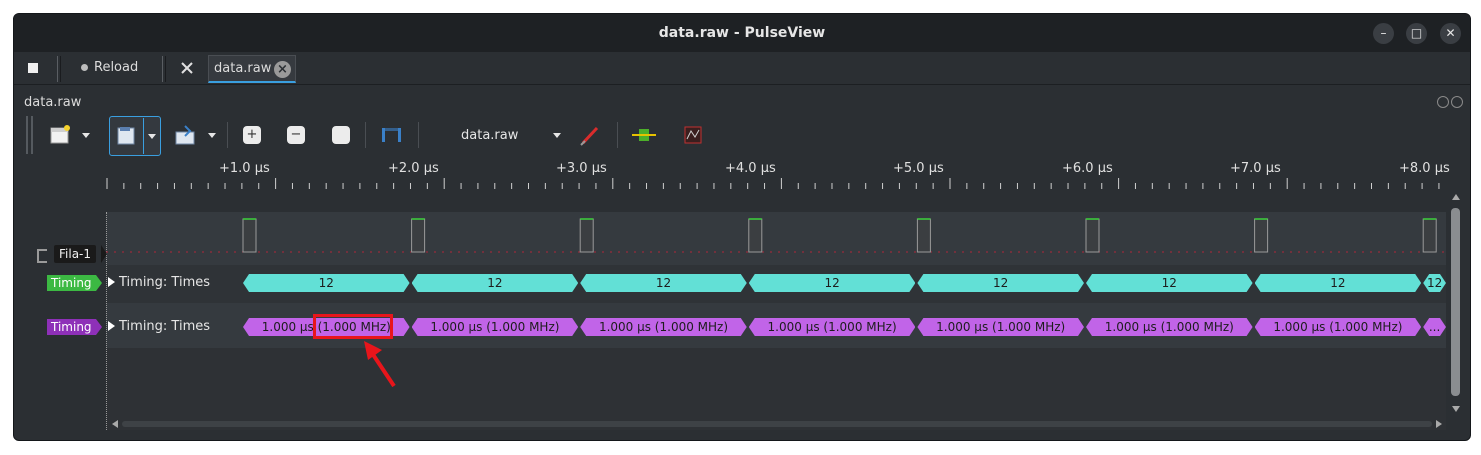 Image resolution: width=1481 pixels, height=455 pixels. What do you see at coordinates (165, 282) in the screenshot?
I see `decoder1-row-label: Timing: Times` at bounding box center [165, 282].